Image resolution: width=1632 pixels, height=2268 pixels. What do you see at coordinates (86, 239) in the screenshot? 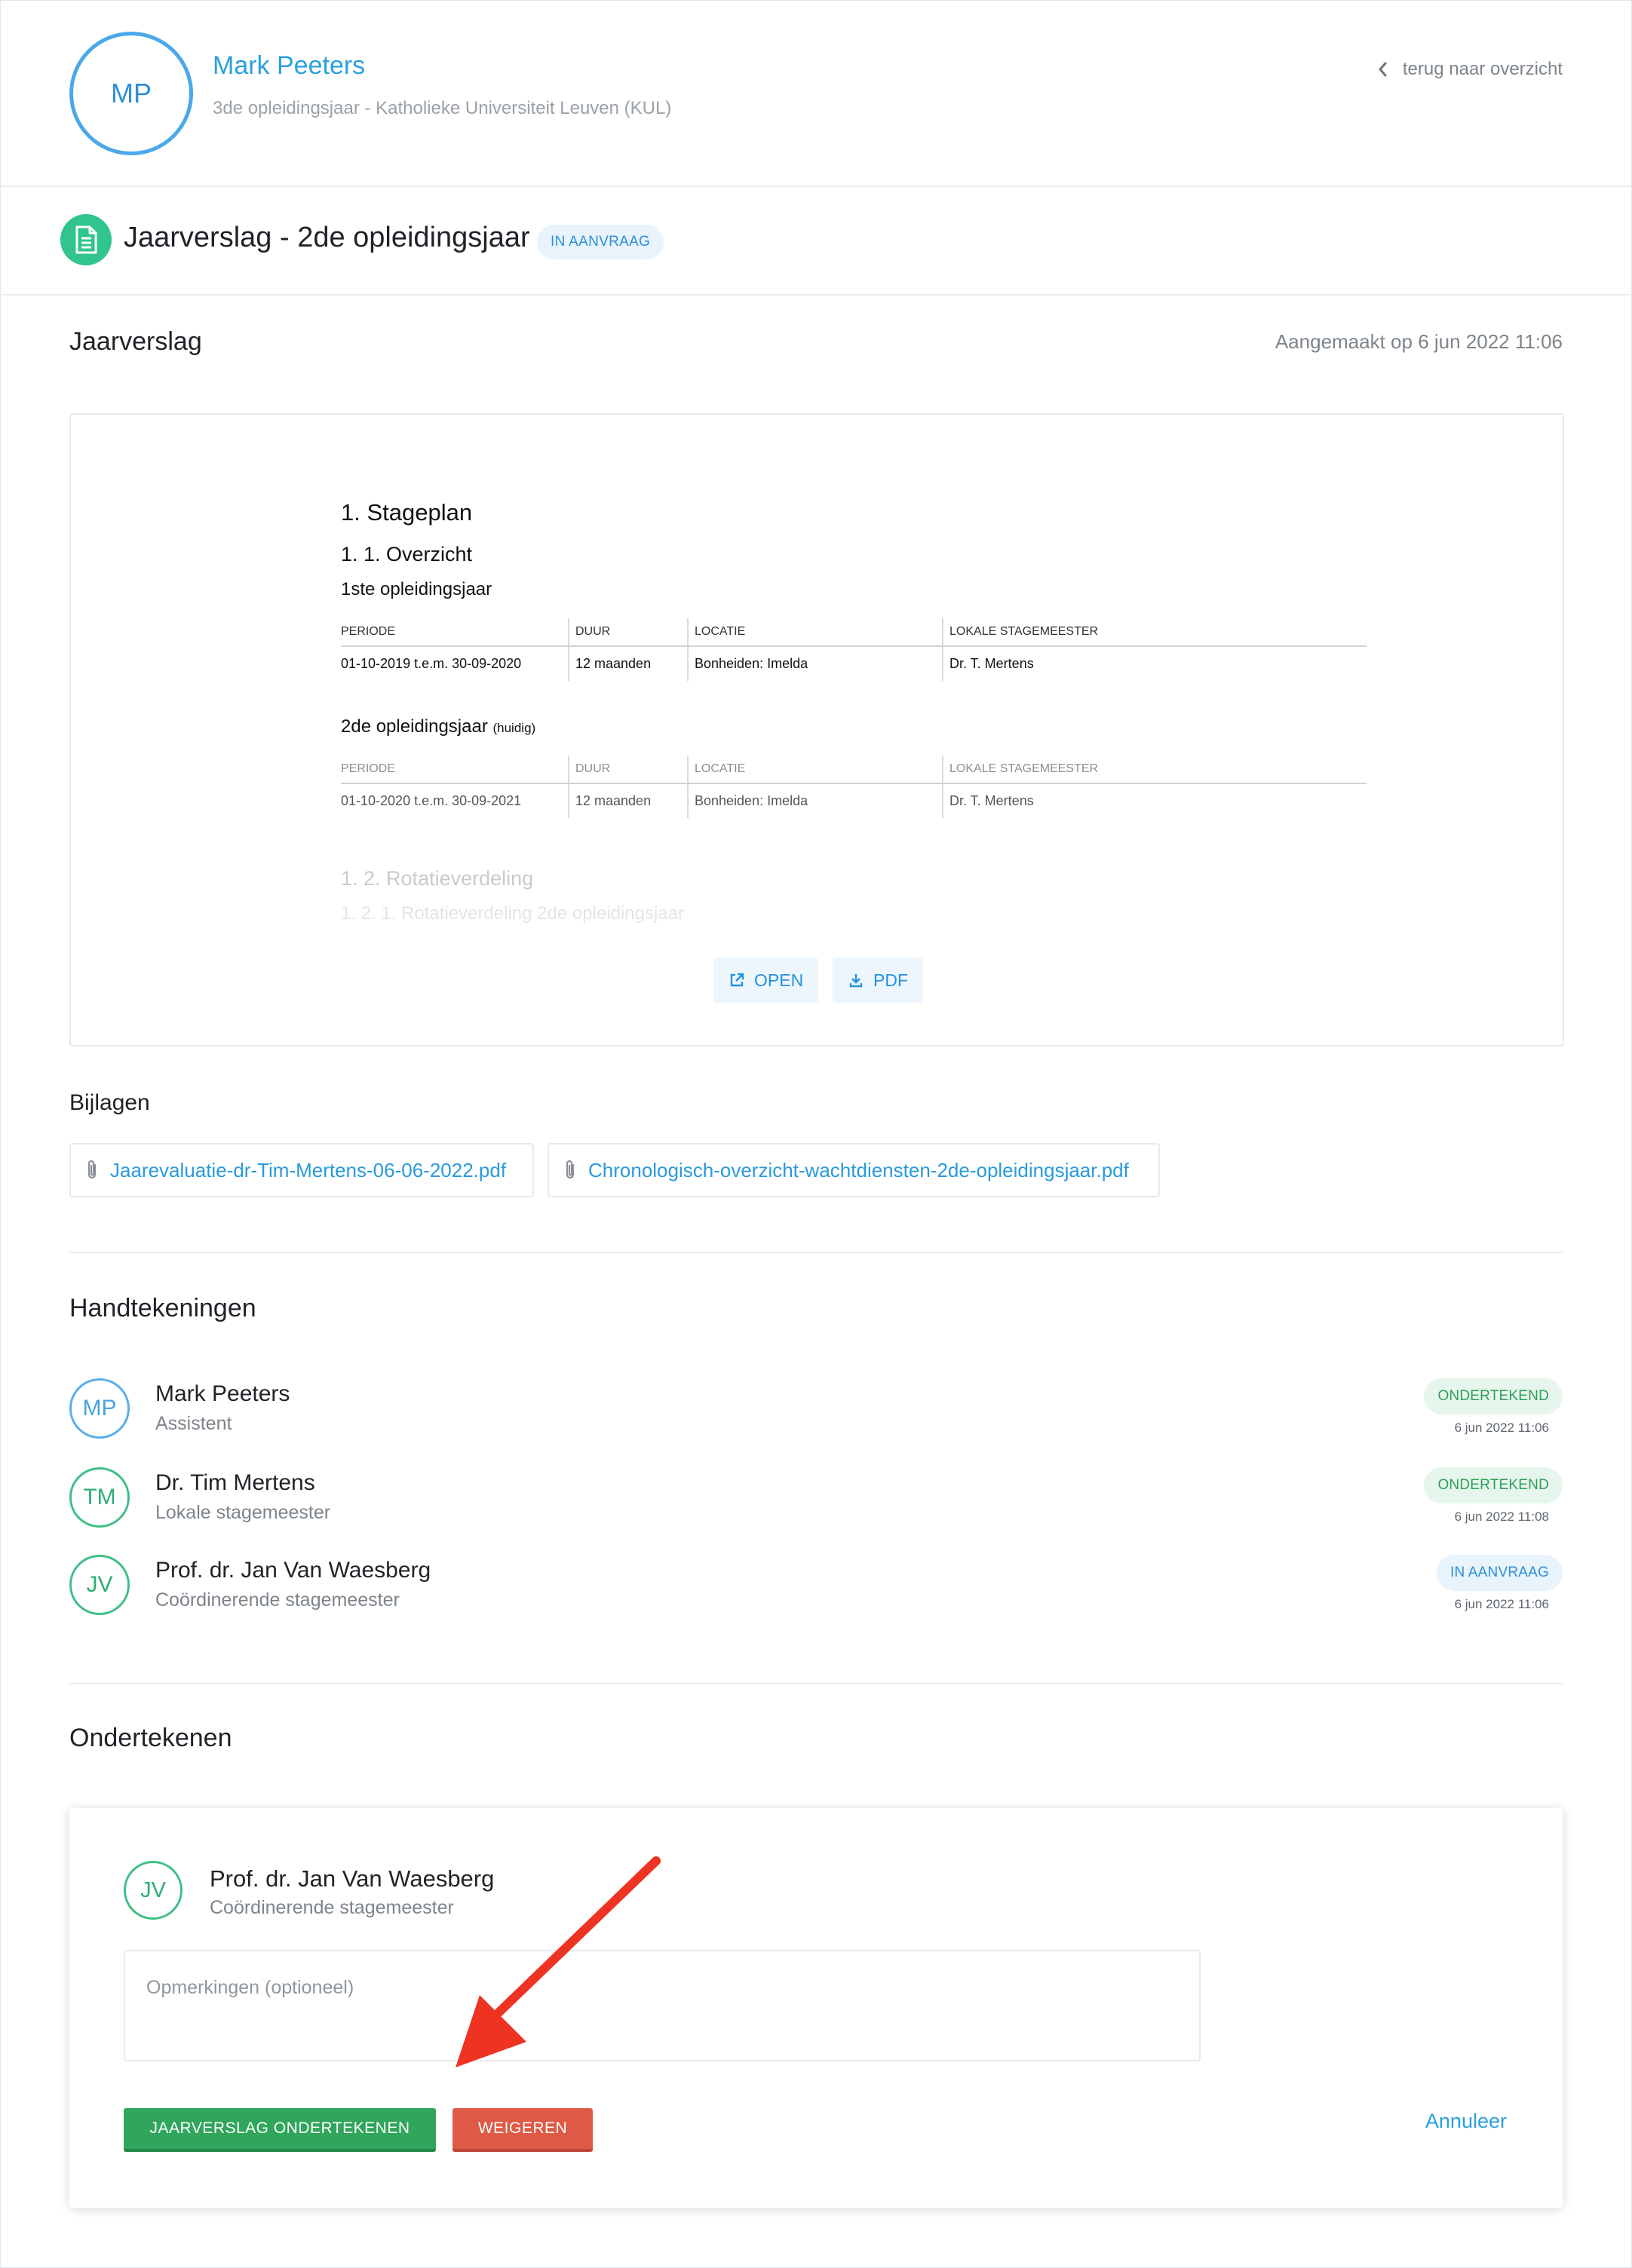
I see `document-icon` at bounding box center [86, 239].